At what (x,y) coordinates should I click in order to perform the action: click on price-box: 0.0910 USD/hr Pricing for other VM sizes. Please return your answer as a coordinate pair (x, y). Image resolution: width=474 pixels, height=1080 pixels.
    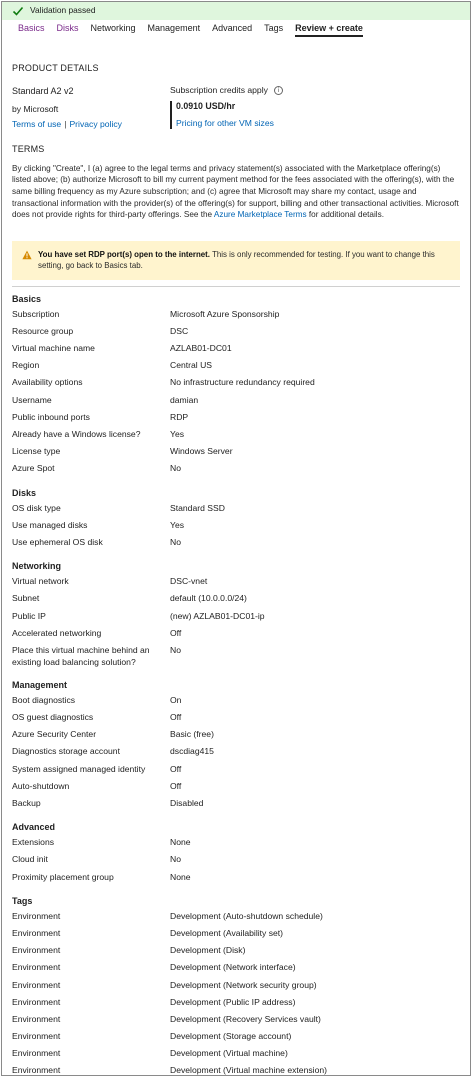
    Looking at the image, I should click on (315, 115).